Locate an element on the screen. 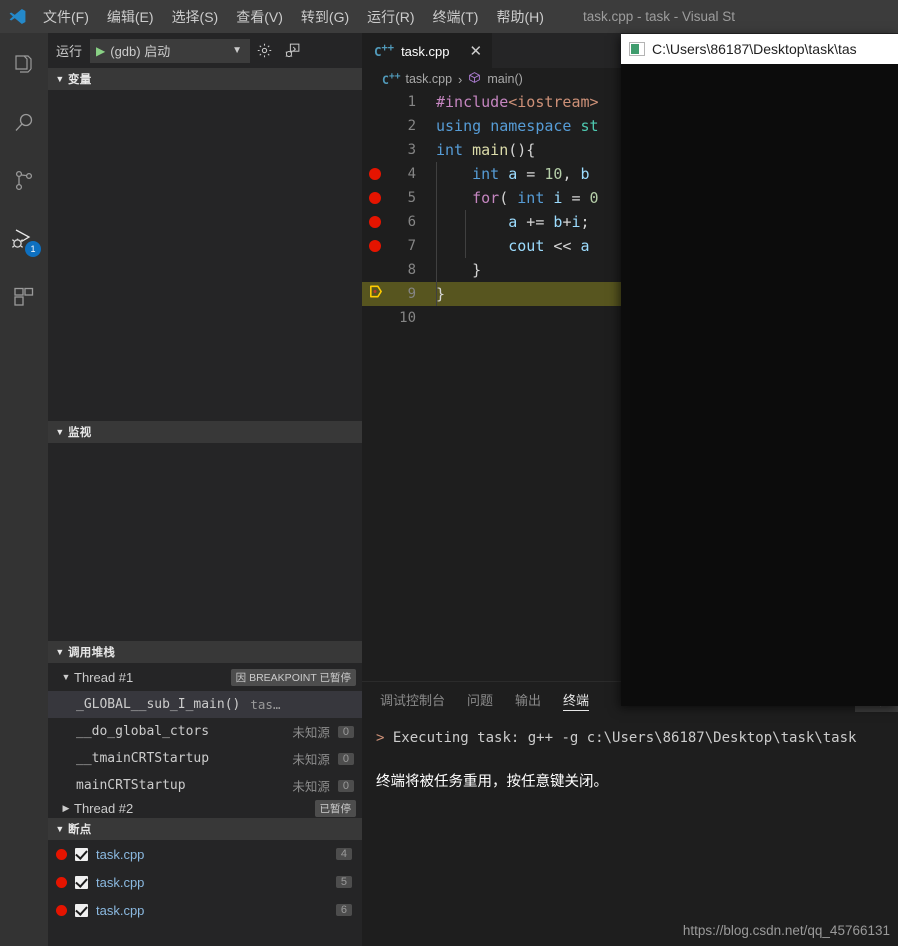 The height and width of the screenshot is (946, 898). callstack-frame: mainCRTStartup 未知源 0 is located at coordinates (205, 785).